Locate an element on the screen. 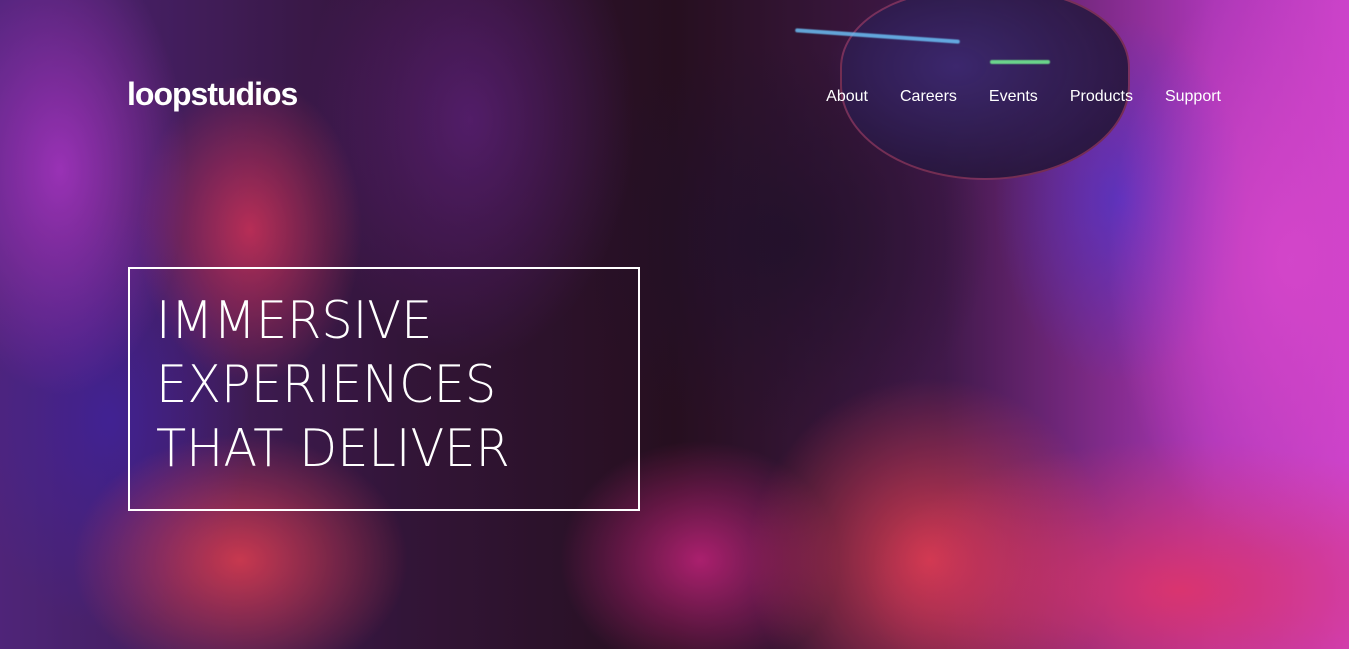  nav-link-products: Products is located at coordinates (1101, 97).